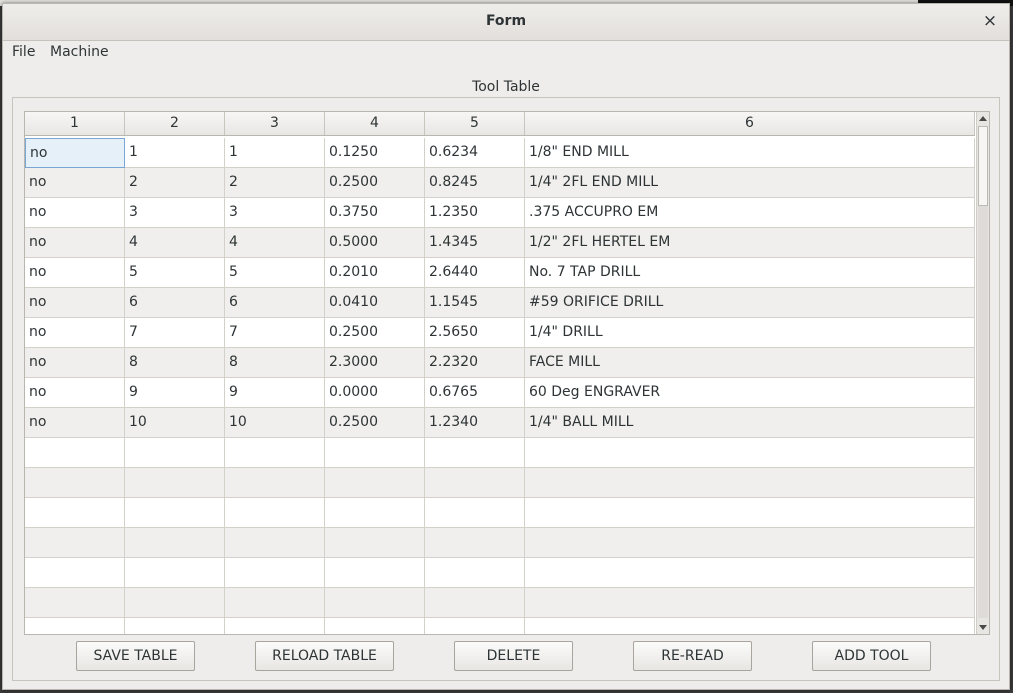  Describe the element at coordinates (475, 393) in the screenshot. I see `table-cell: 0.6765` at that location.